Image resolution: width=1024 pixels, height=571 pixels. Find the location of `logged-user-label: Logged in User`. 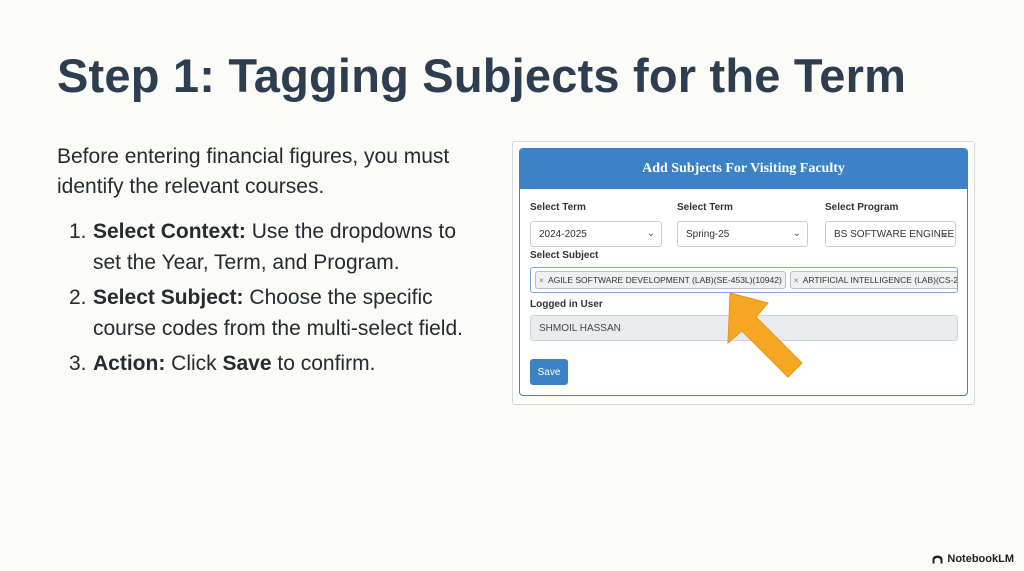

logged-user-label: Logged in User is located at coordinates (566, 304).